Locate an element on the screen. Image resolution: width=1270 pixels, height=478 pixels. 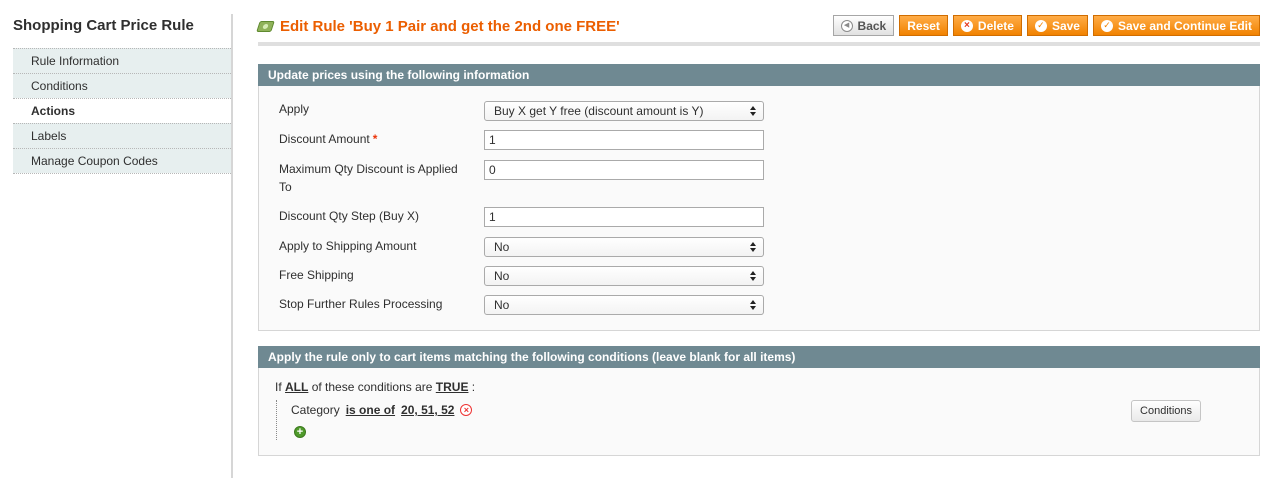
discount-amount-input is located at coordinates (624, 140).